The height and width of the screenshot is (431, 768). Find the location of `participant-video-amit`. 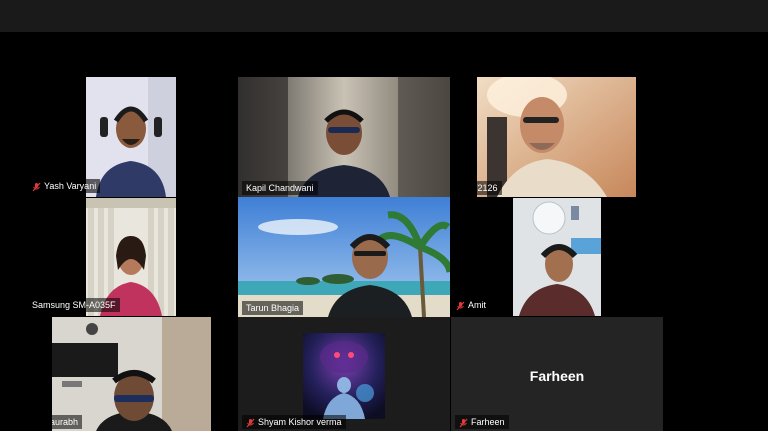

participant-video-amit is located at coordinates (557, 257).